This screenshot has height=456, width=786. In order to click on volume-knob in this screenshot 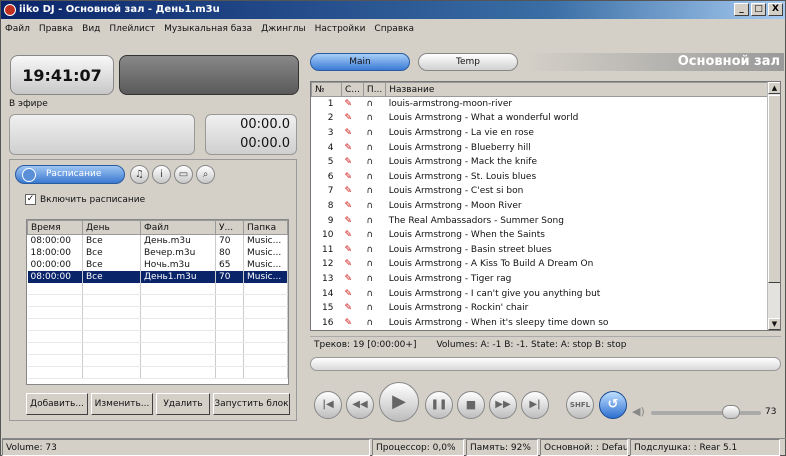, I will do `click(731, 412)`.